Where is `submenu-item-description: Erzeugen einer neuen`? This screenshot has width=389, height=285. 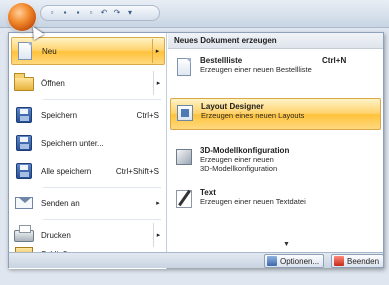 submenu-item-description: Erzeugen einer neuen is located at coordinates (237, 159).